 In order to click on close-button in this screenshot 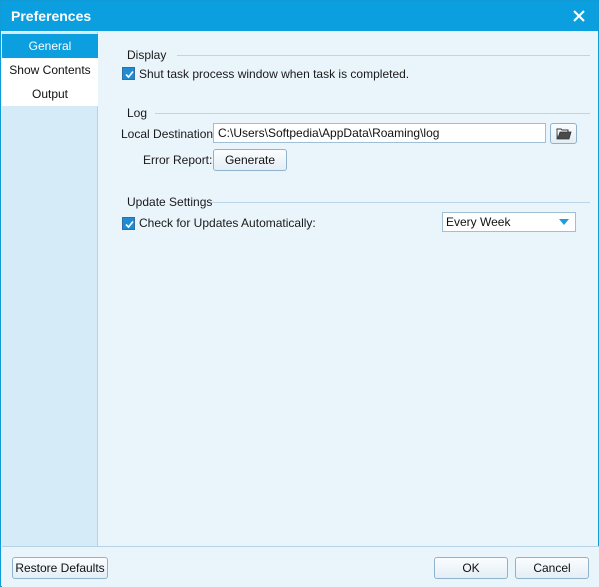, I will do `click(579, 16)`.